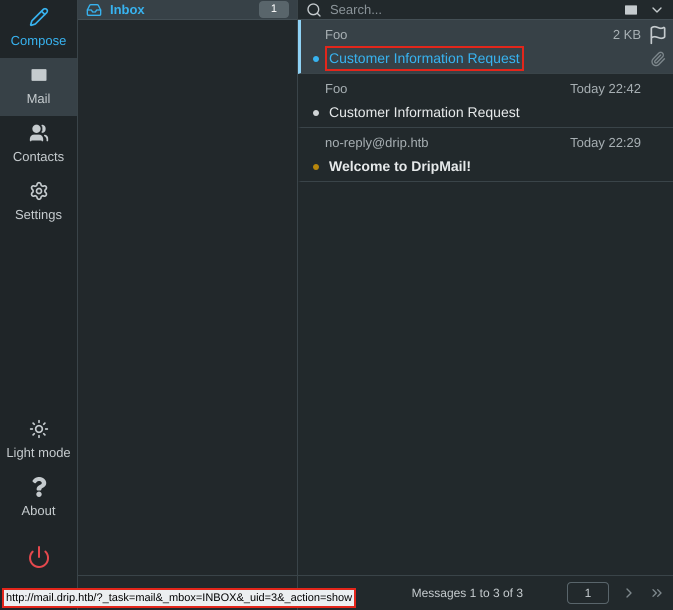  I want to click on nav-item: Contacts, so click(38, 145).